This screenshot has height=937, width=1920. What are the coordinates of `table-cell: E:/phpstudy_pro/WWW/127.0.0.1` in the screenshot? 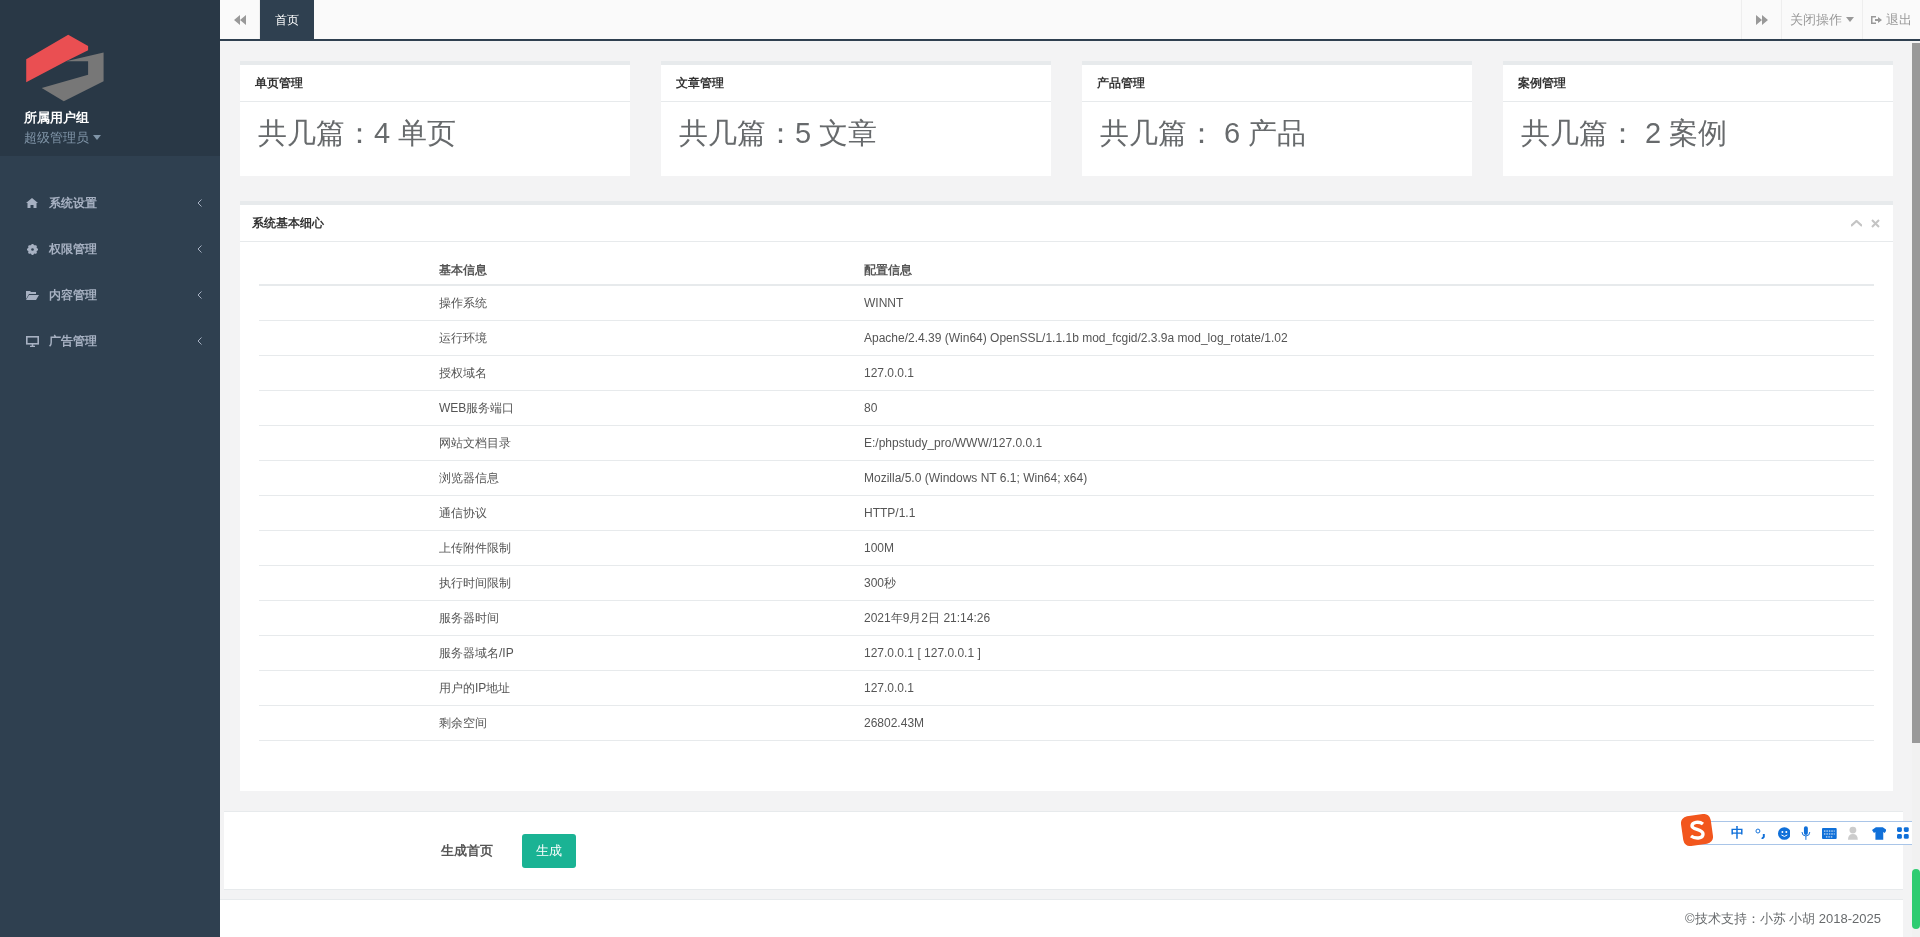 It's located at (1369, 442).